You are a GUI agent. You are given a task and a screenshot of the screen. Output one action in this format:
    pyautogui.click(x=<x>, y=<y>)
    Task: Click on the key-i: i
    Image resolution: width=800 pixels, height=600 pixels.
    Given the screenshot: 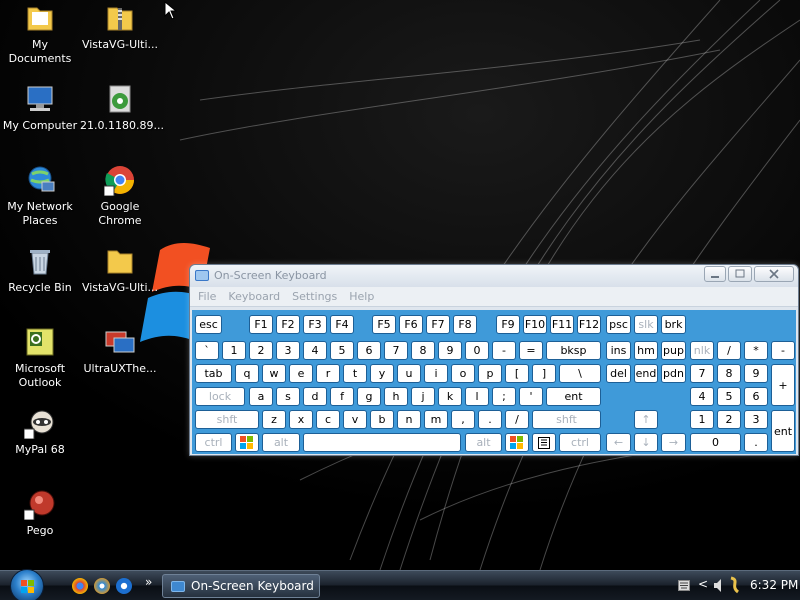 What is the action you would take?
    pyautogui.click(x=436, y=373)
    